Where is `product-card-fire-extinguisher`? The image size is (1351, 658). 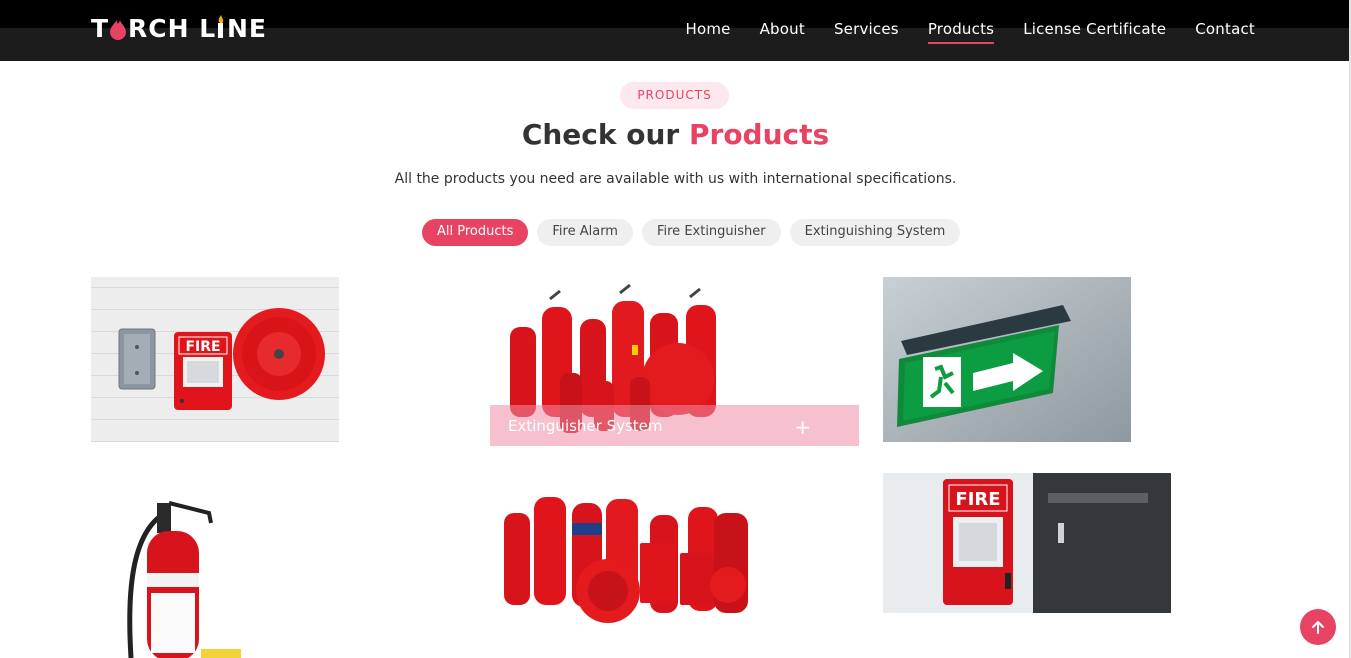 product-card-fire-extinguisher is located at coordinates (241, 565).